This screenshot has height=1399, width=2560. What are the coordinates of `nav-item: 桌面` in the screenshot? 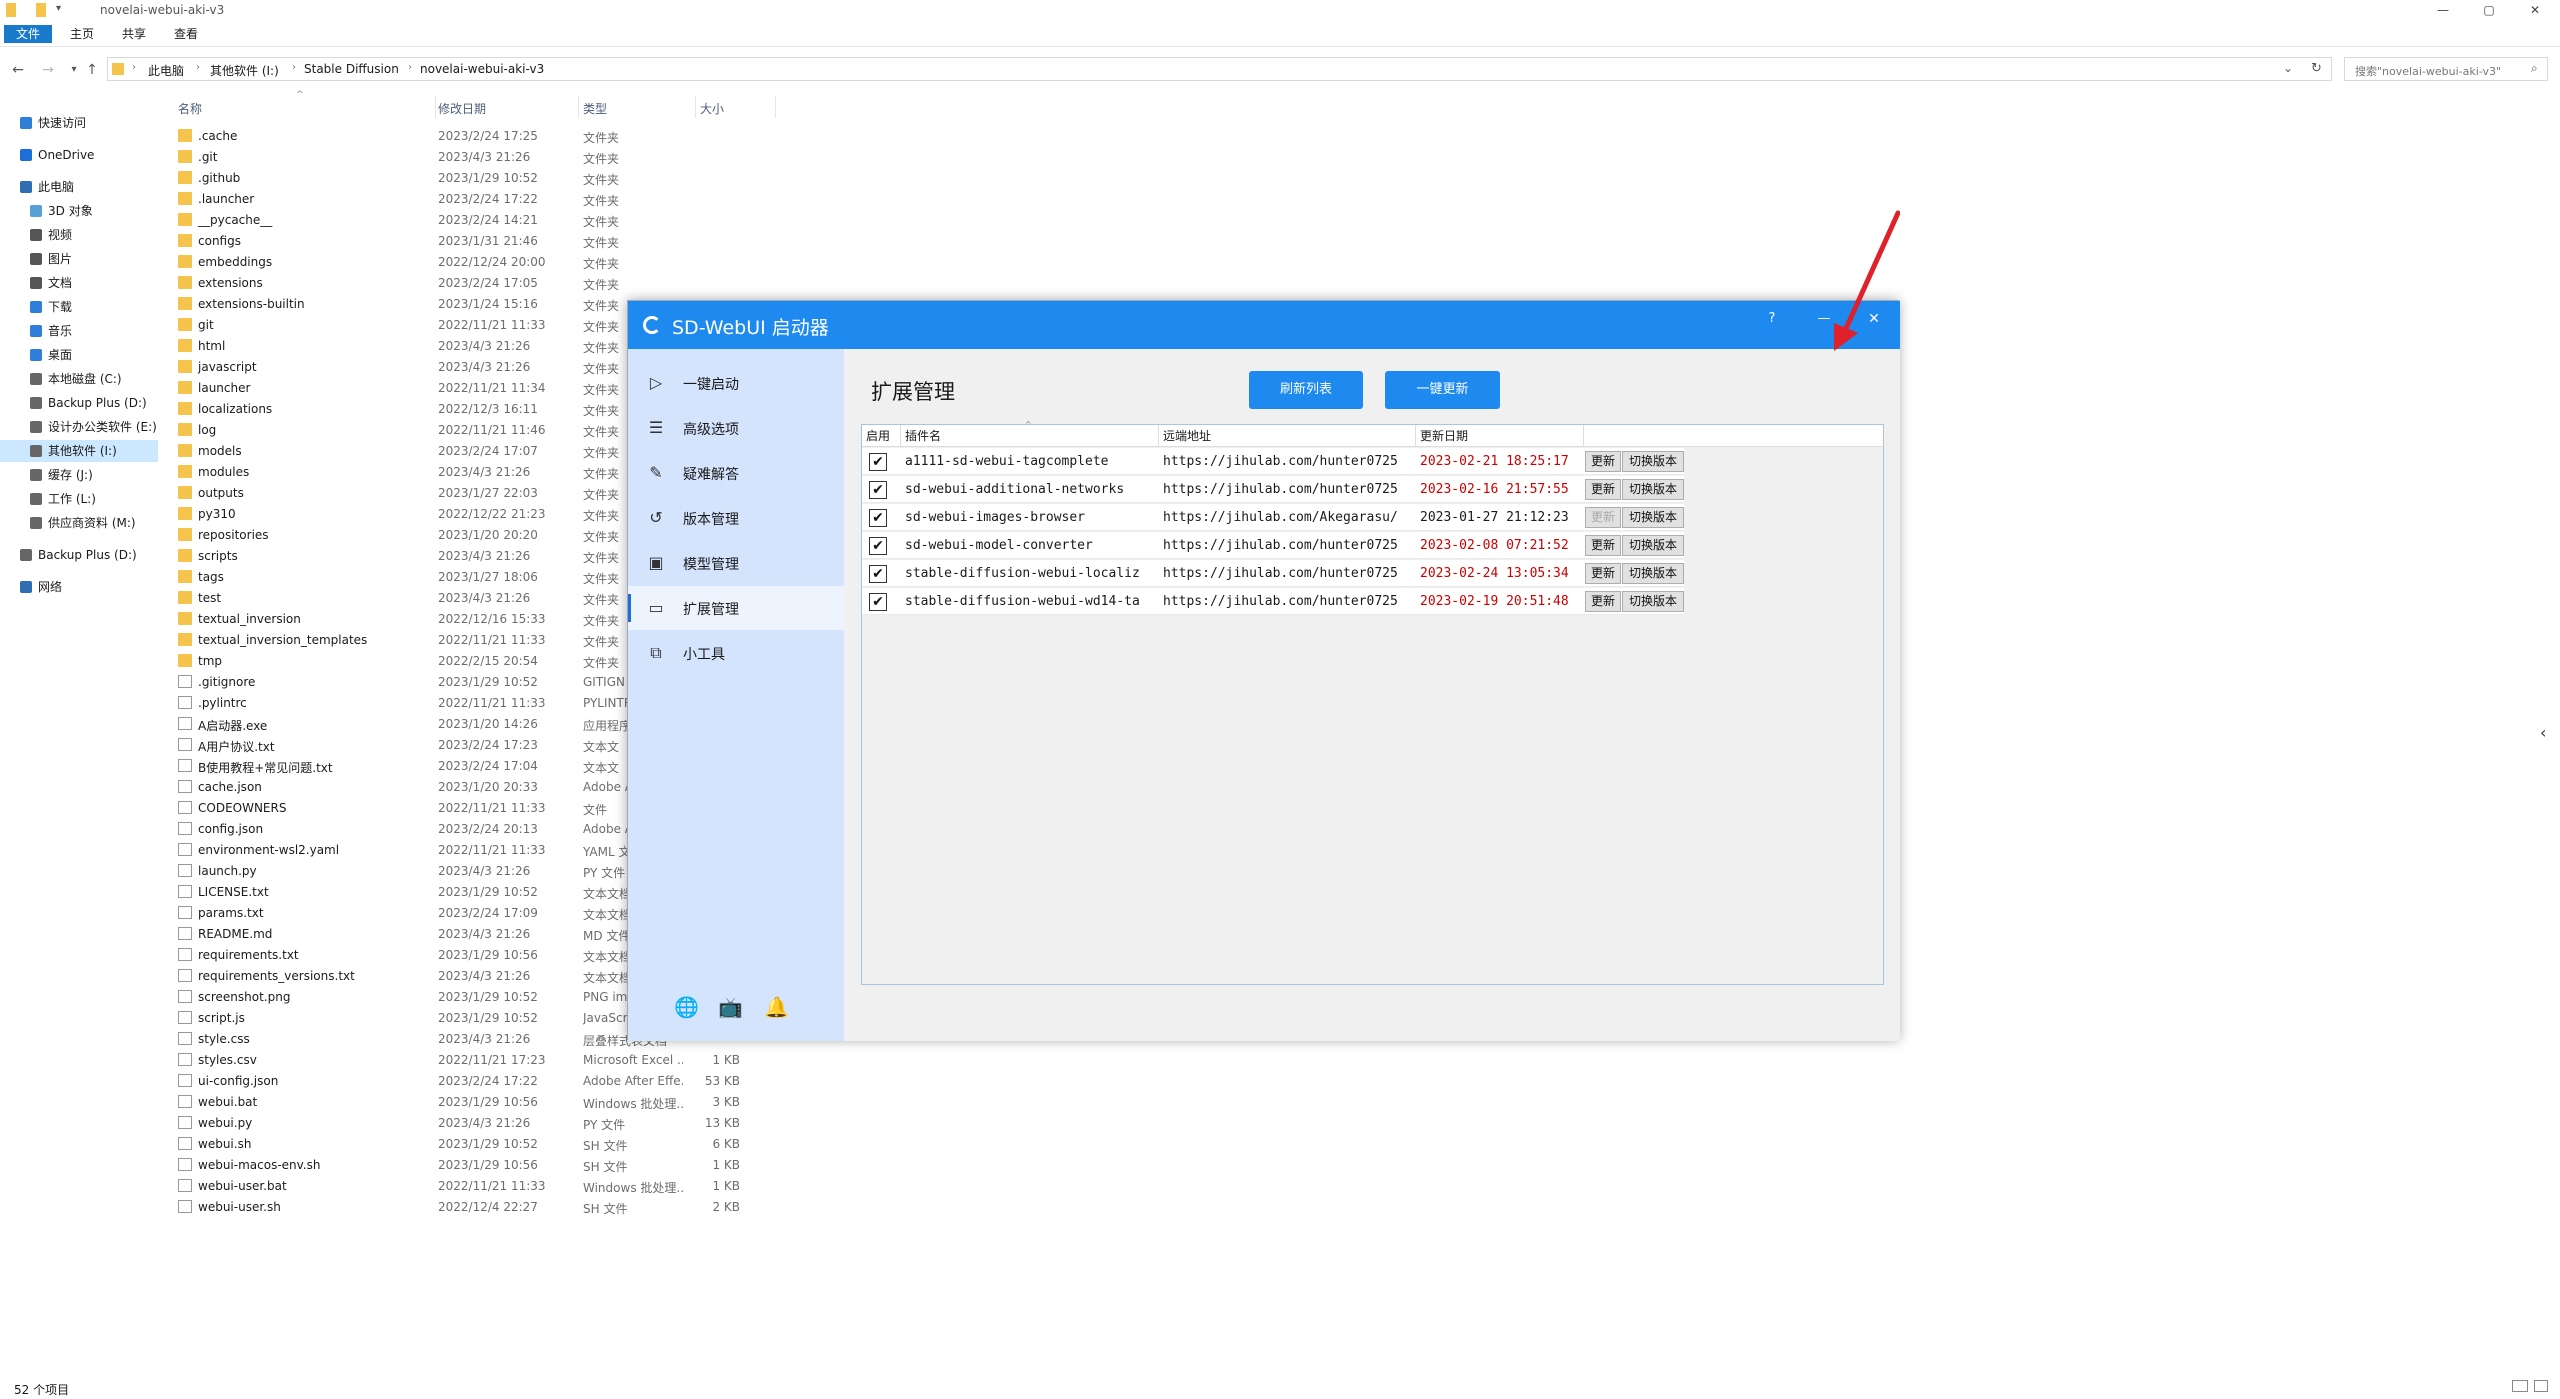 It's located at (79, 355).